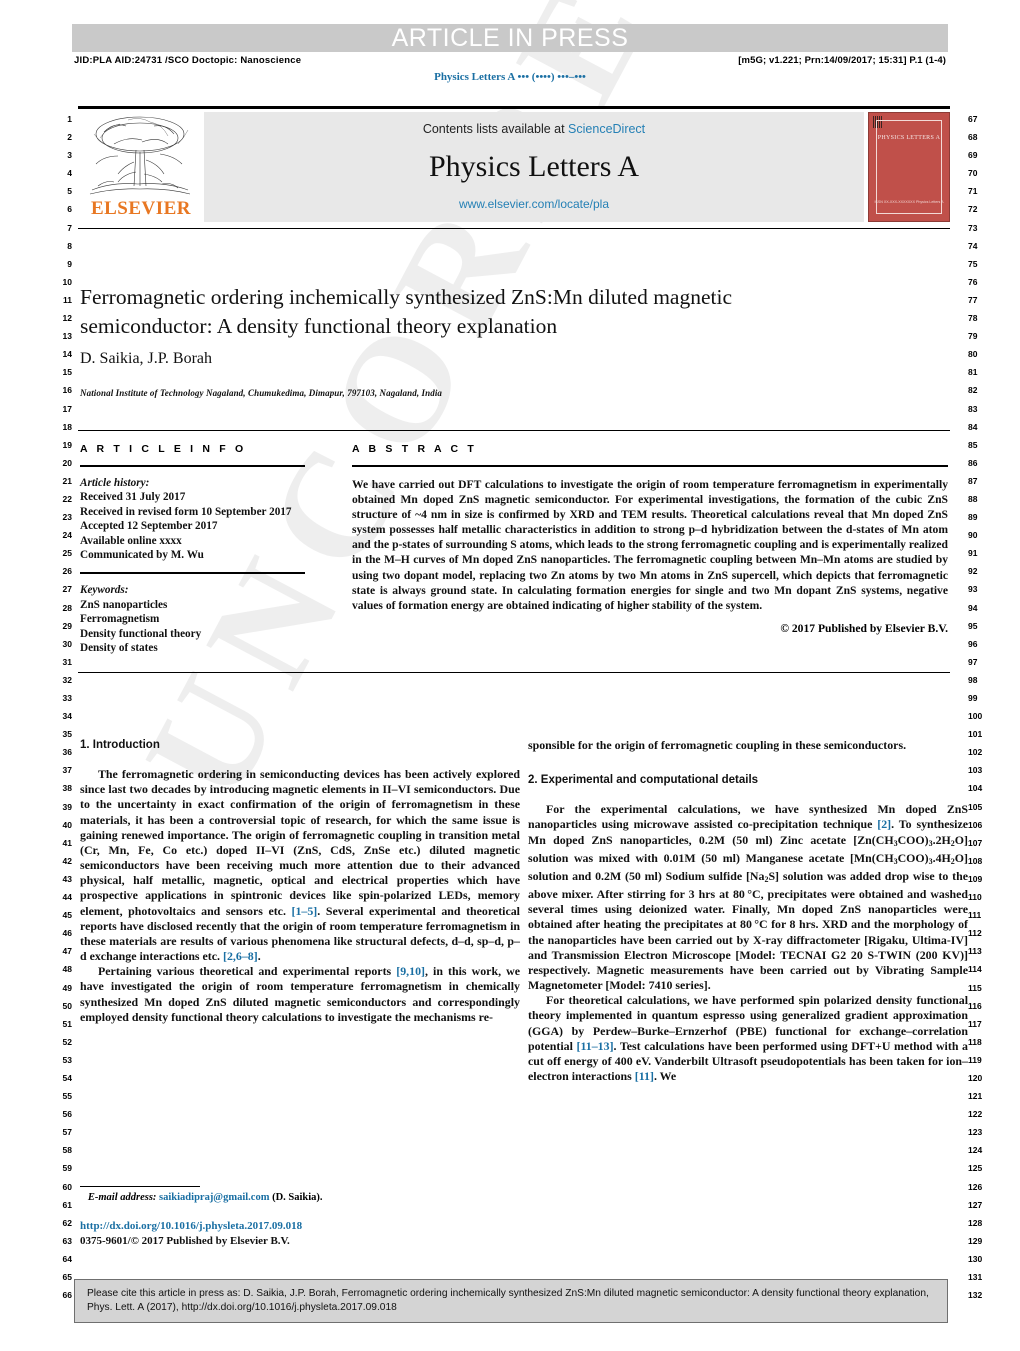 Image resolution: width=1020 pixels, height=1351 pixels. What do you see at coordinates (665, 1075) in the screenshot?
I see `exp-p2-part-c: . We` at bounding box center [665, 1075].